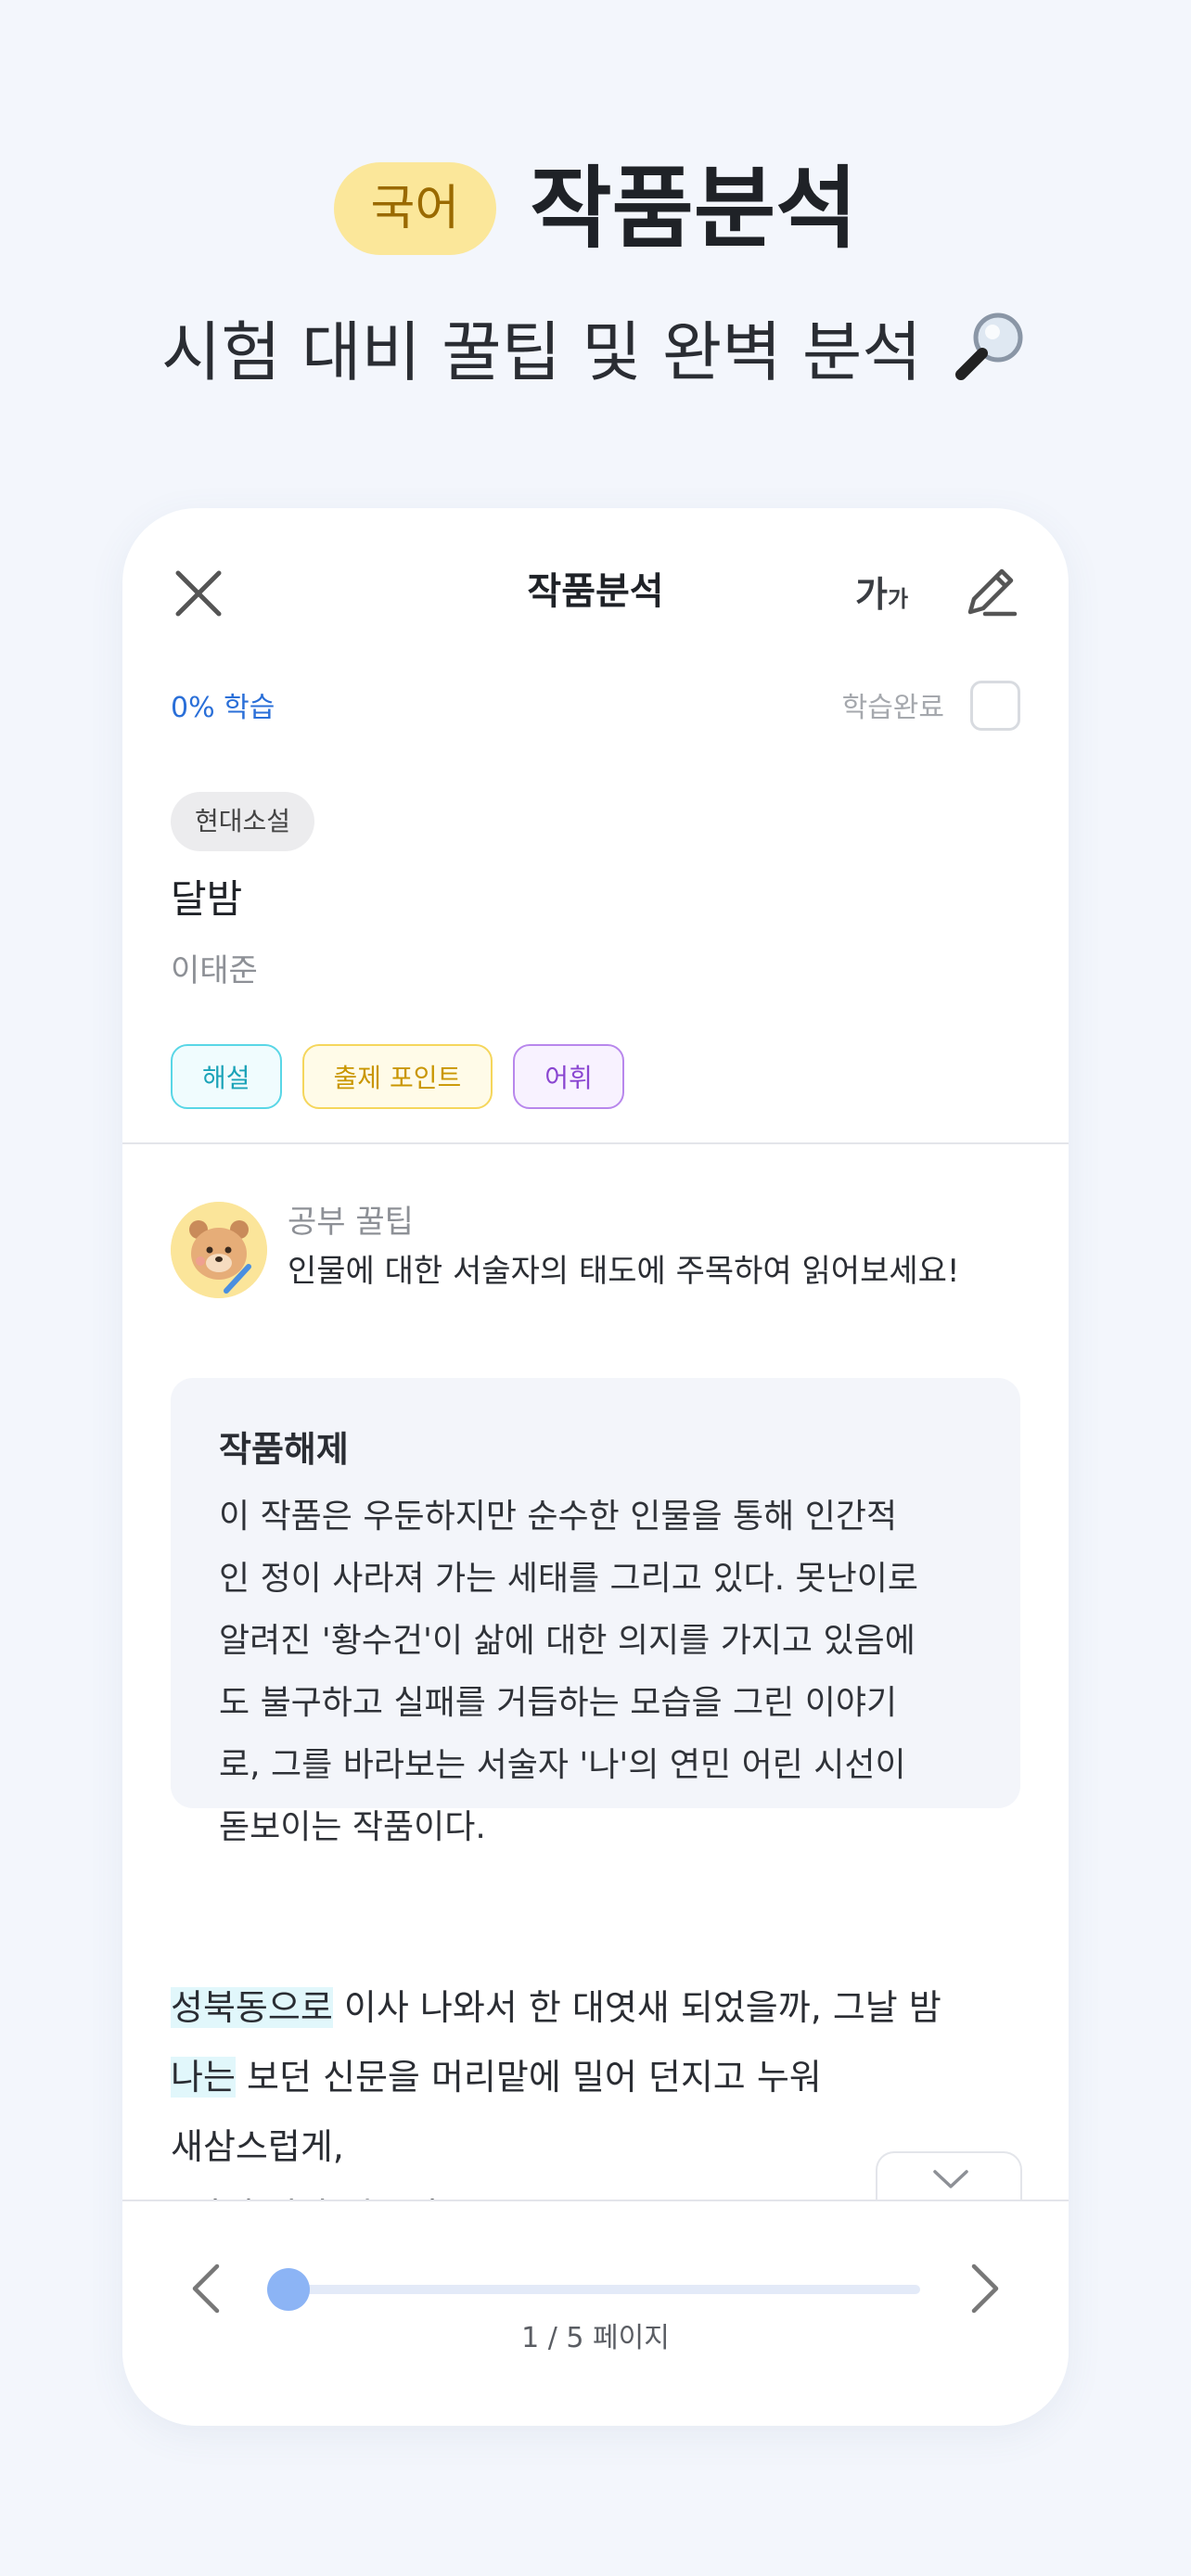  Describe the element at coordinates (203, 2077) in the screenshot. I see `highlighted-phrase: 나는` at that location.